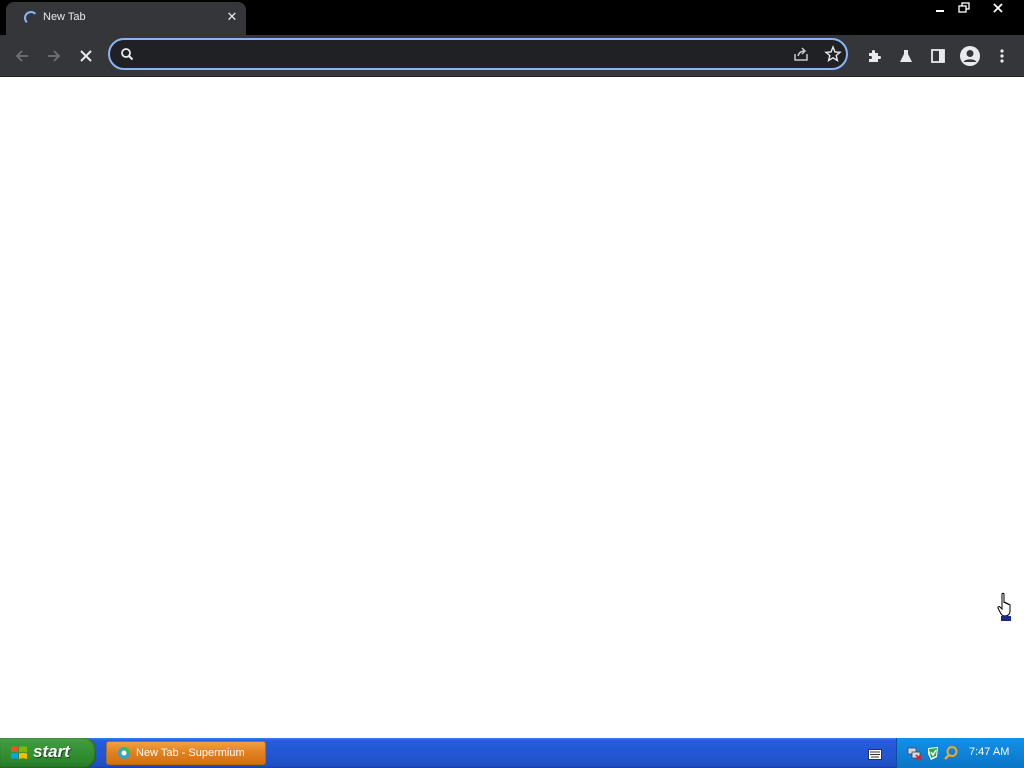 The height and width of the screenshot is (768, 1024). What do you see at coordinates (464, 55) in the screenshot?
I see `address-input` at bounding box center [464, 55].